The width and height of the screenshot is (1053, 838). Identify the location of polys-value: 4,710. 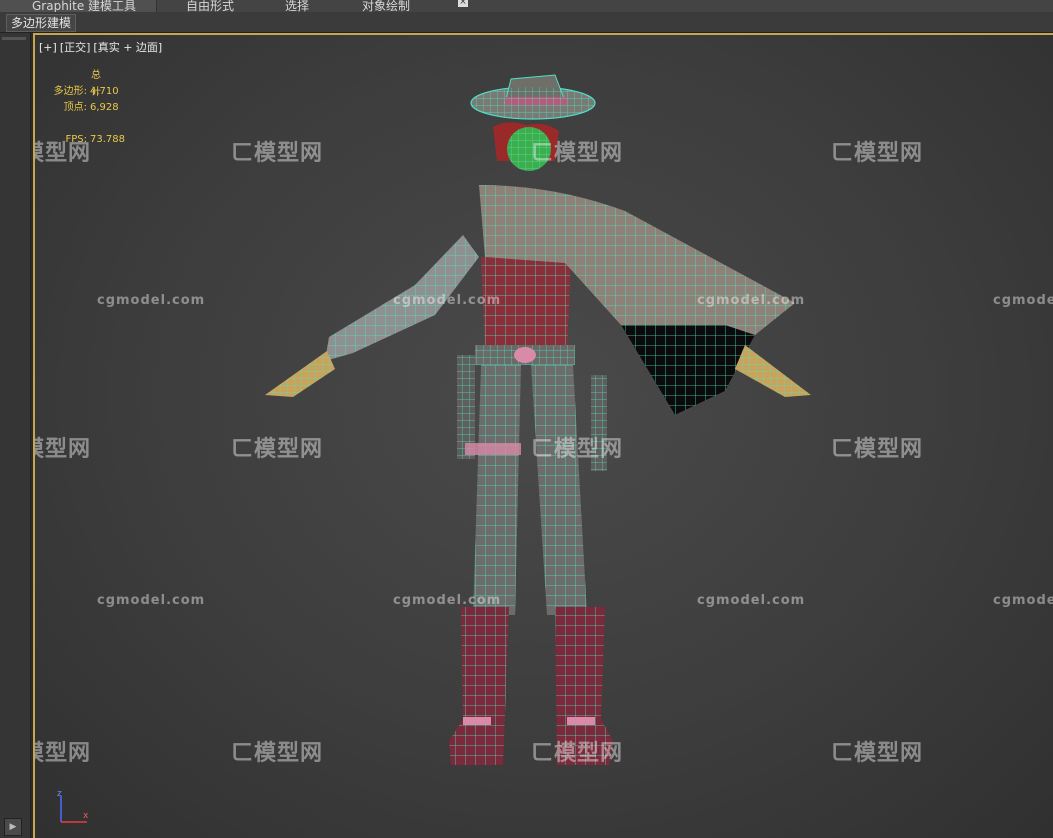
(104, 91).